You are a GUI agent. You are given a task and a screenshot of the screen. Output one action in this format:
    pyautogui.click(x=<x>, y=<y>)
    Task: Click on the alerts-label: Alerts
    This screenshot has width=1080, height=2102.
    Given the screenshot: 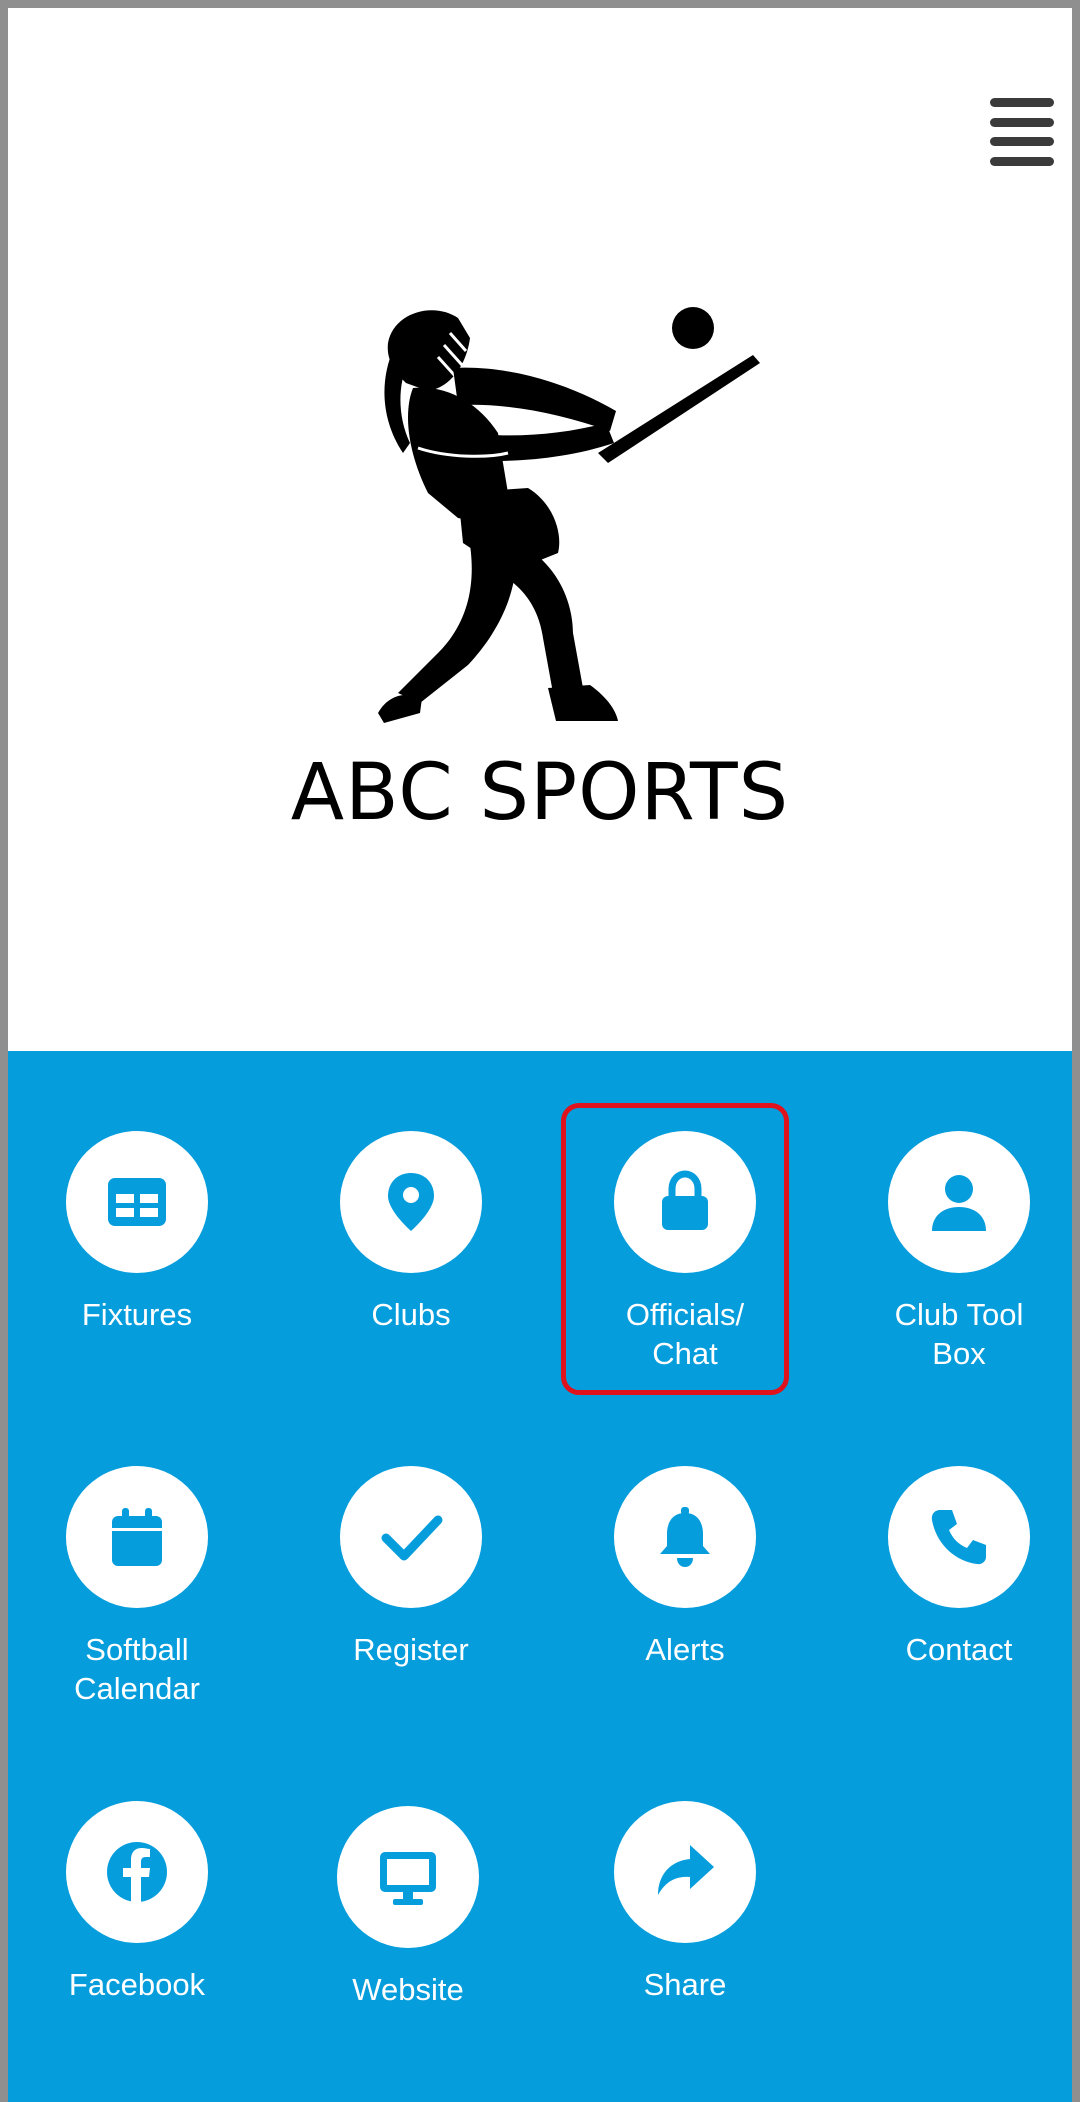 What is the action you would take?
    pyautogui.click(x=685, y=1649)
    